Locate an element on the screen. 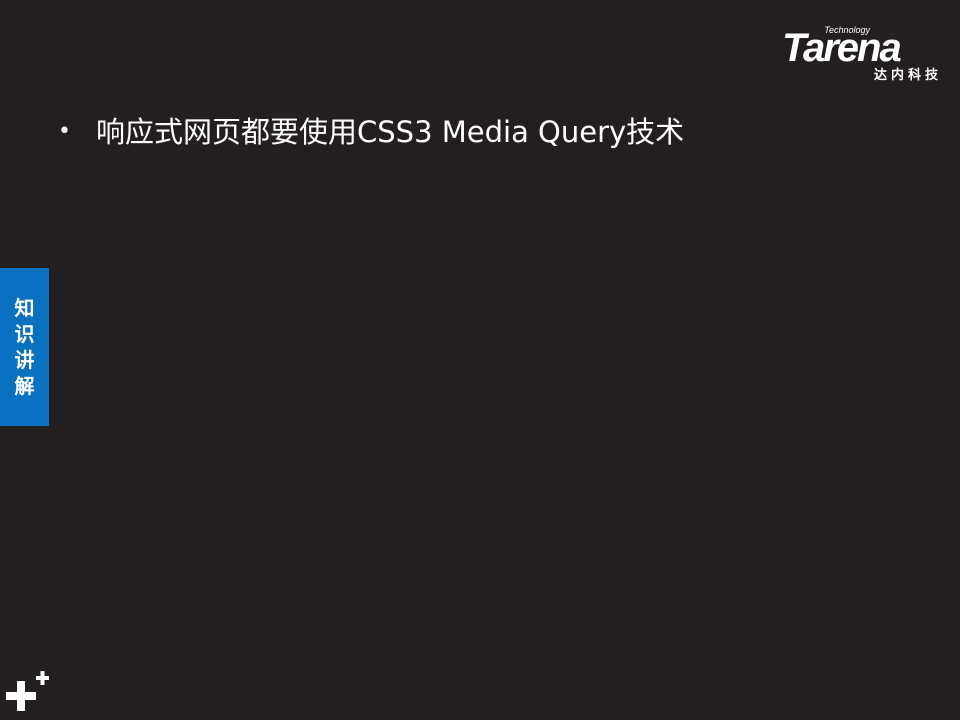 The image size is (960, 720). side-tab-char: 识 is located at coordinates (24, 334).